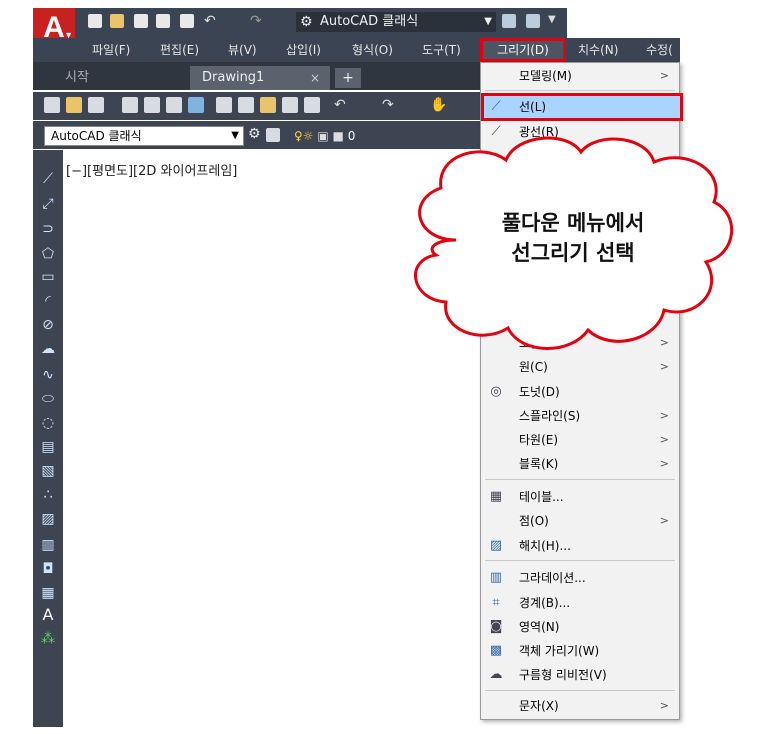 The height and width of the screenshot is (734, 771). What do you see at coordinates (396, 22) in the screenshot?
I see `workspace-dropdown: ⚙ AutoCAD 클래식 ▼` at bounding box center [396, 22].